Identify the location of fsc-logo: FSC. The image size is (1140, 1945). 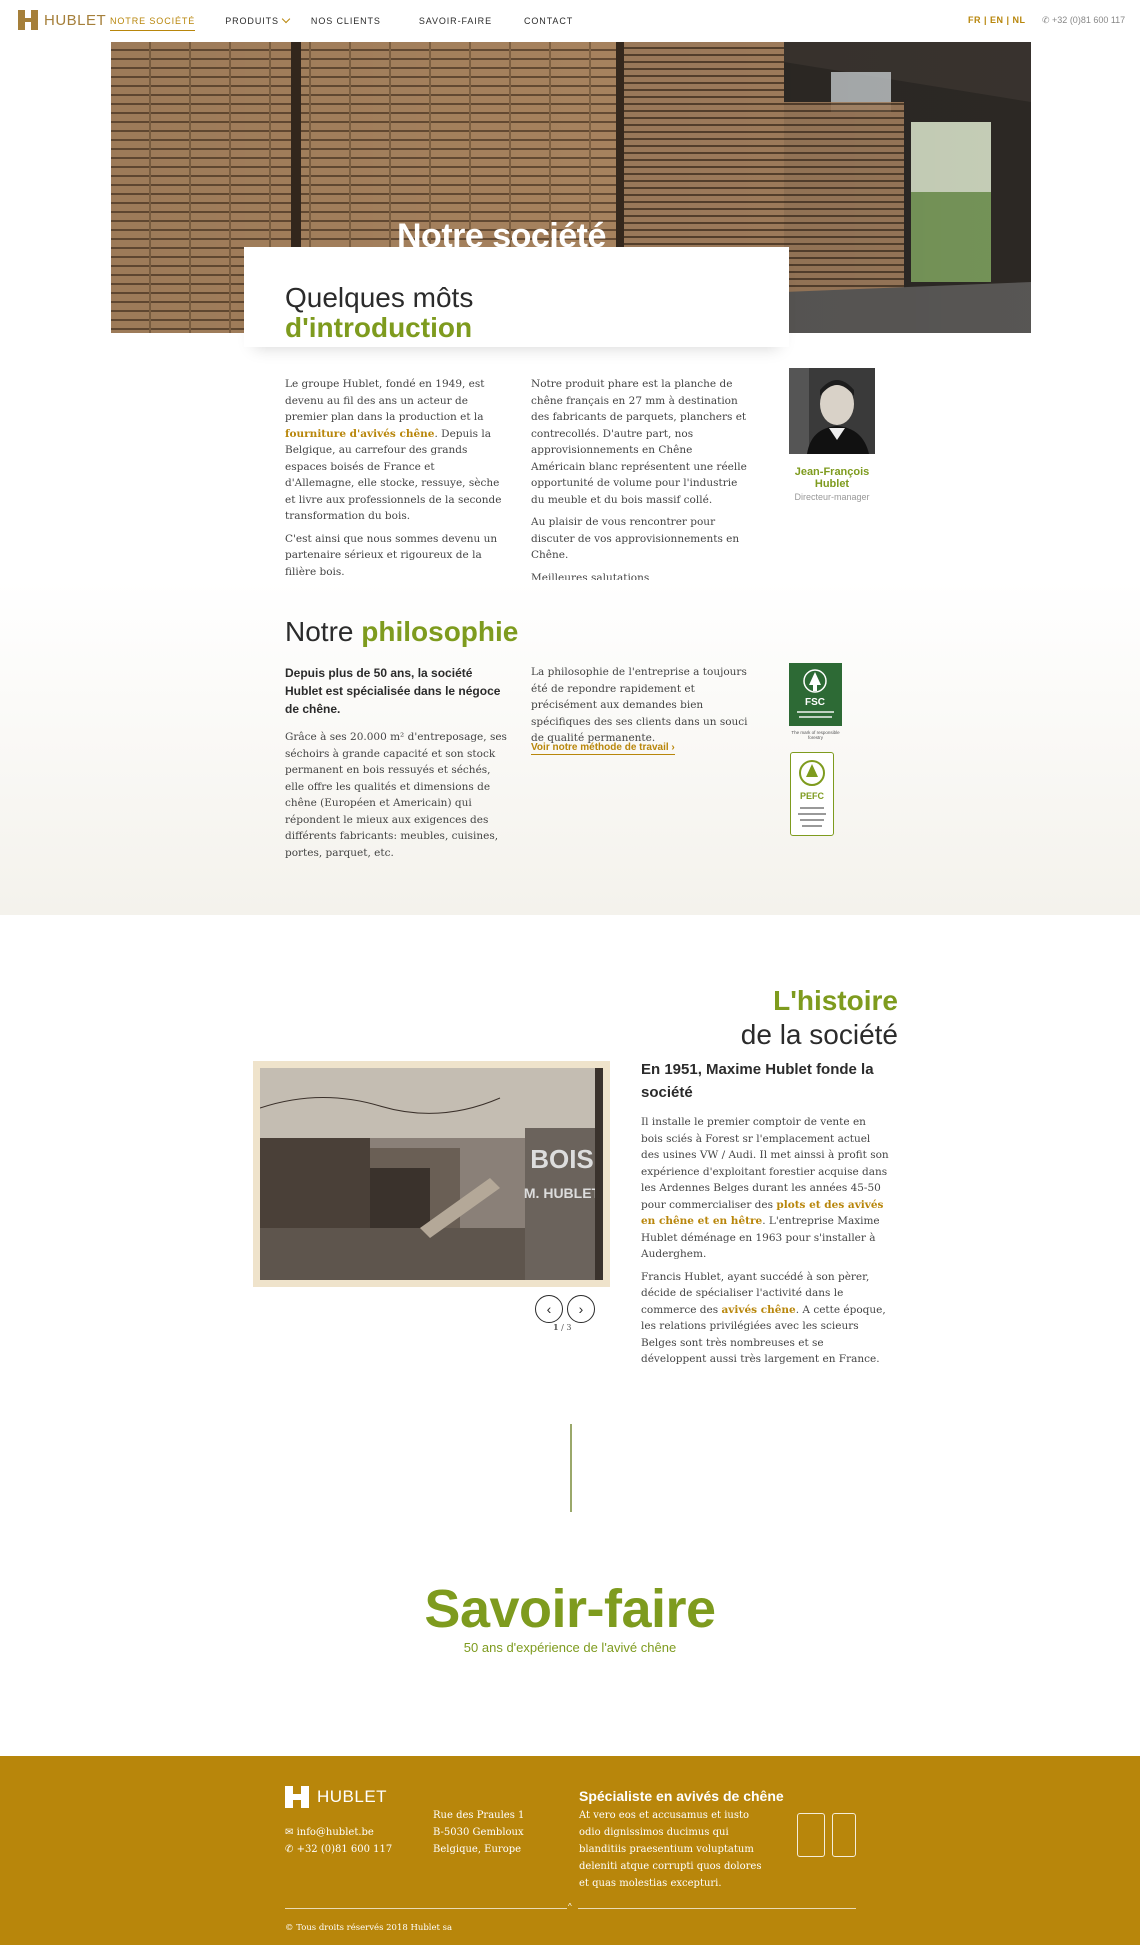
(815, 694).